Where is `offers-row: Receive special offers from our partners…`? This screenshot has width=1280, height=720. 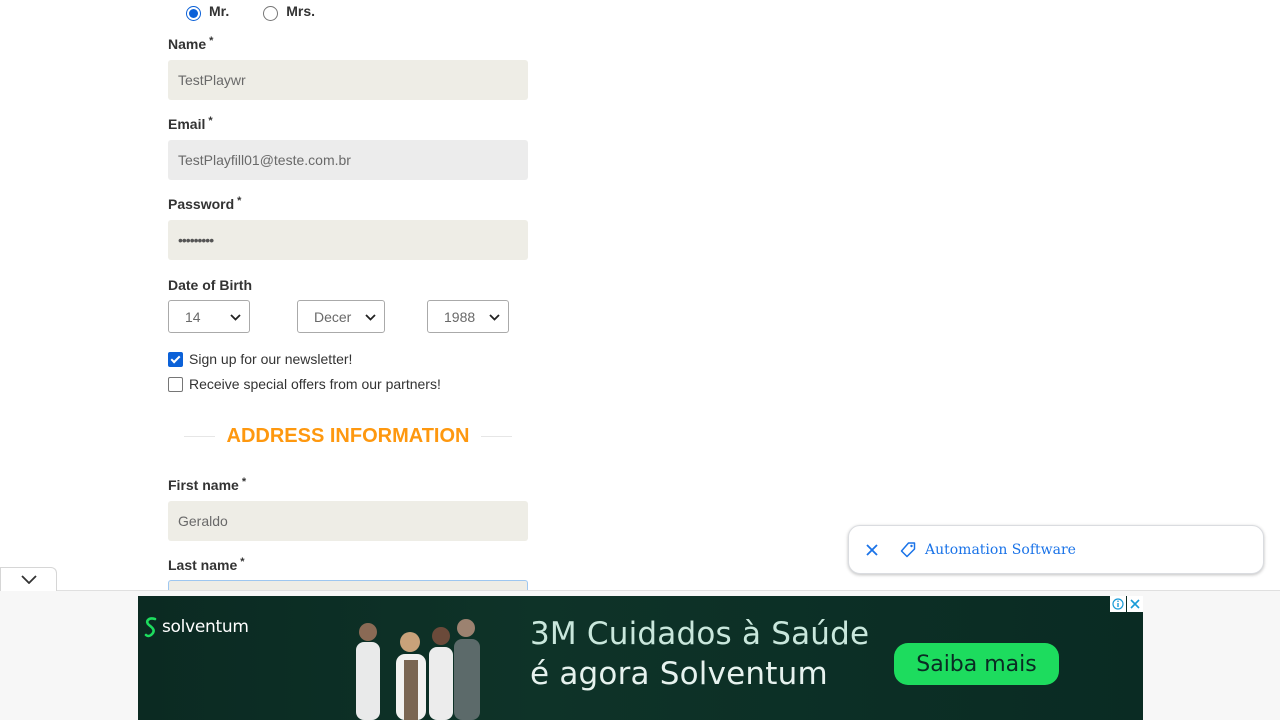
offers-row: Receive special offers from our partners… is located at coordinates (304, 384).